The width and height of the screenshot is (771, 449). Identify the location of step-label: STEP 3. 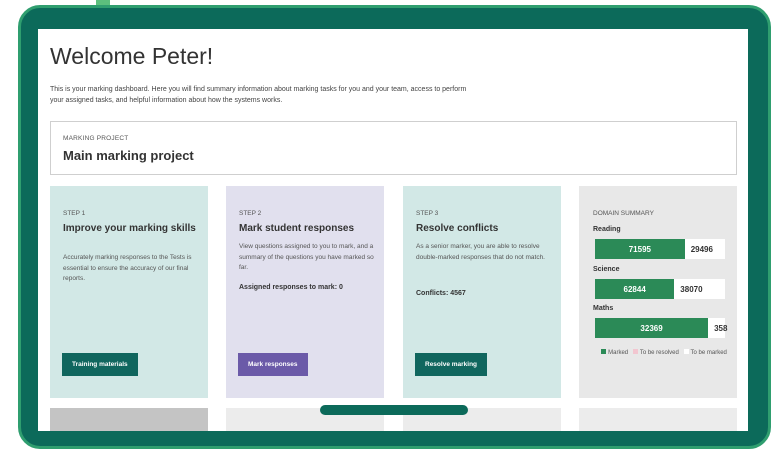
(427, 213).